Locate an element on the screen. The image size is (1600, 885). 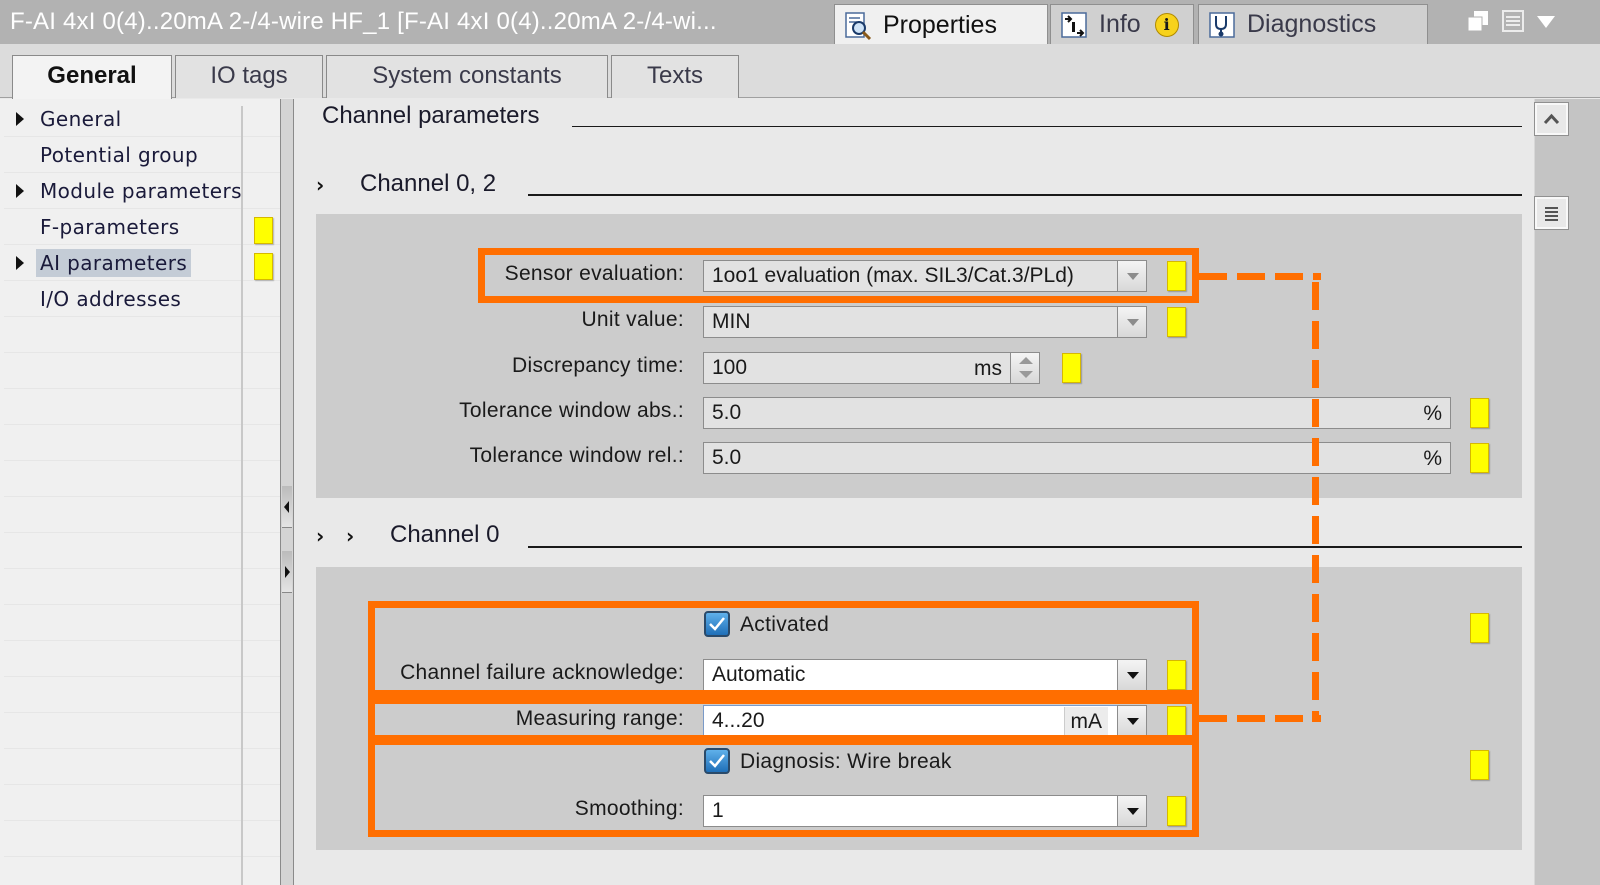
tab-texts: Texts is located at coordinates (675, 76).